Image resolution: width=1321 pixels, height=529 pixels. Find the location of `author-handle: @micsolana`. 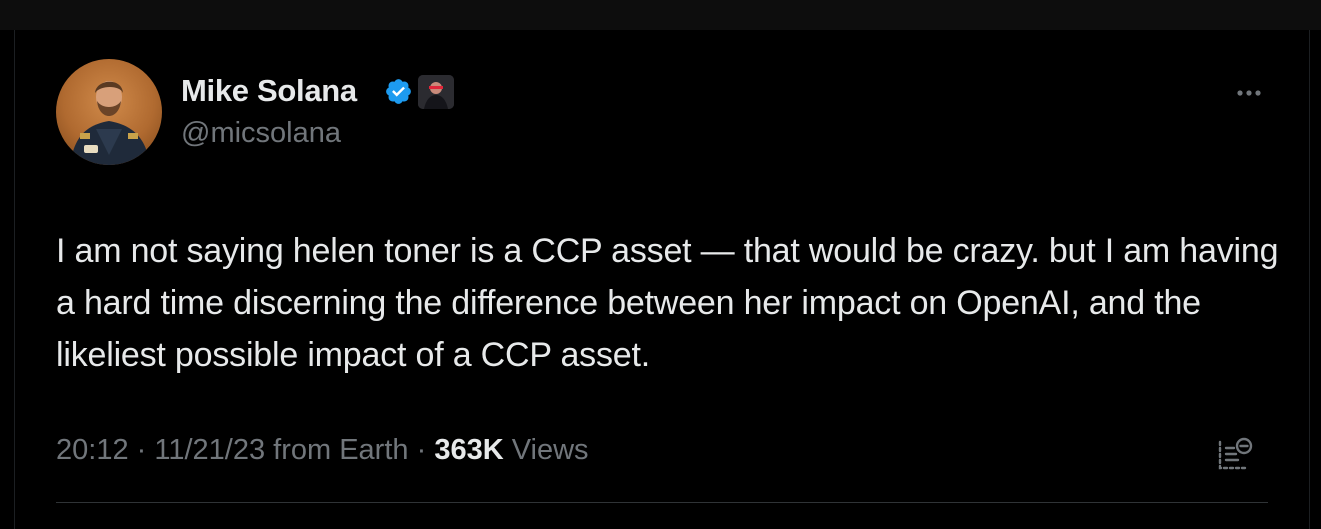

author-handle: @micsolana is located at coordinates (261, 133).